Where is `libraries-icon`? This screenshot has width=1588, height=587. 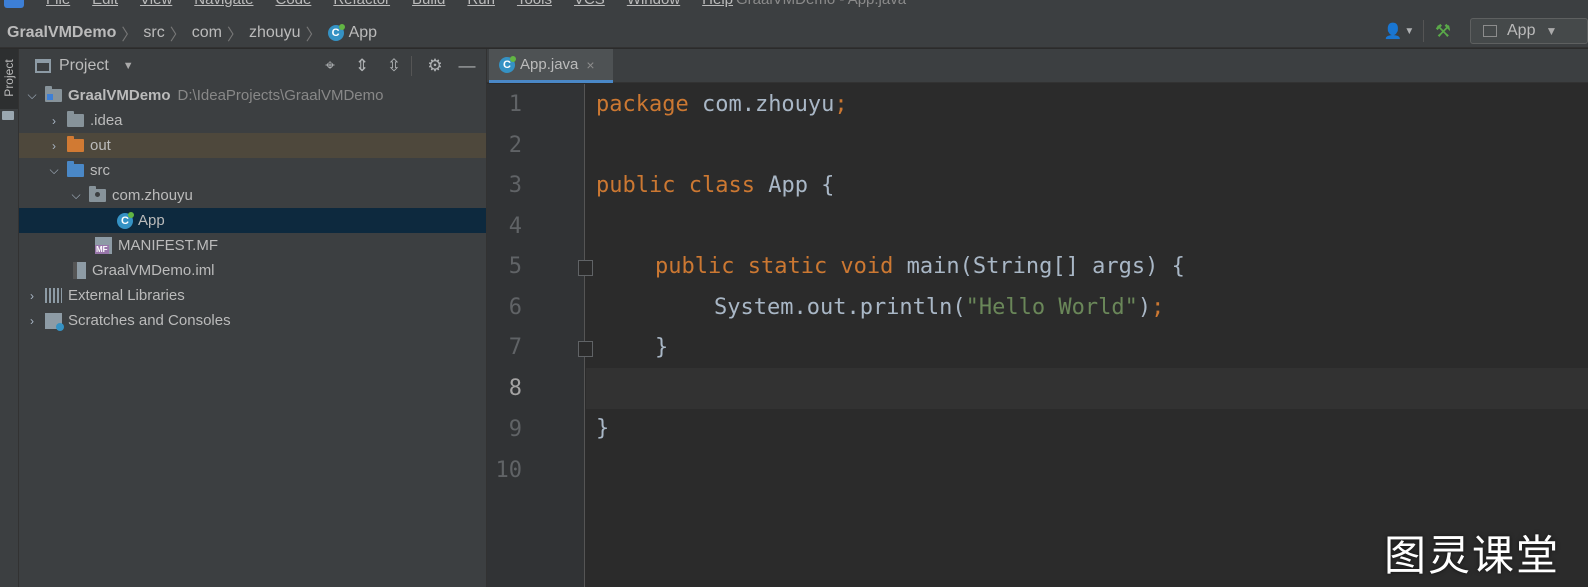 libraries-icon is located at coordinates (53, 295).